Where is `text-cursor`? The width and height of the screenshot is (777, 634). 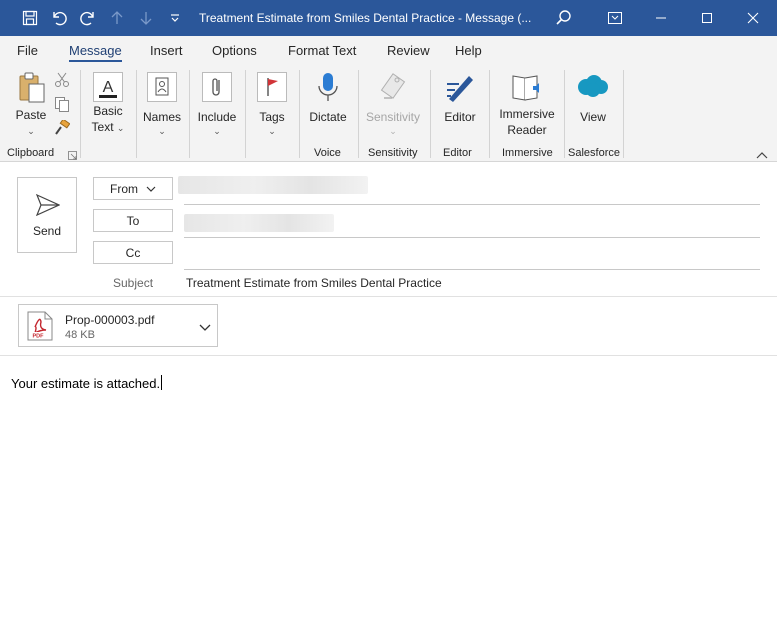 text-cursor is located at coordinates (162, 382).